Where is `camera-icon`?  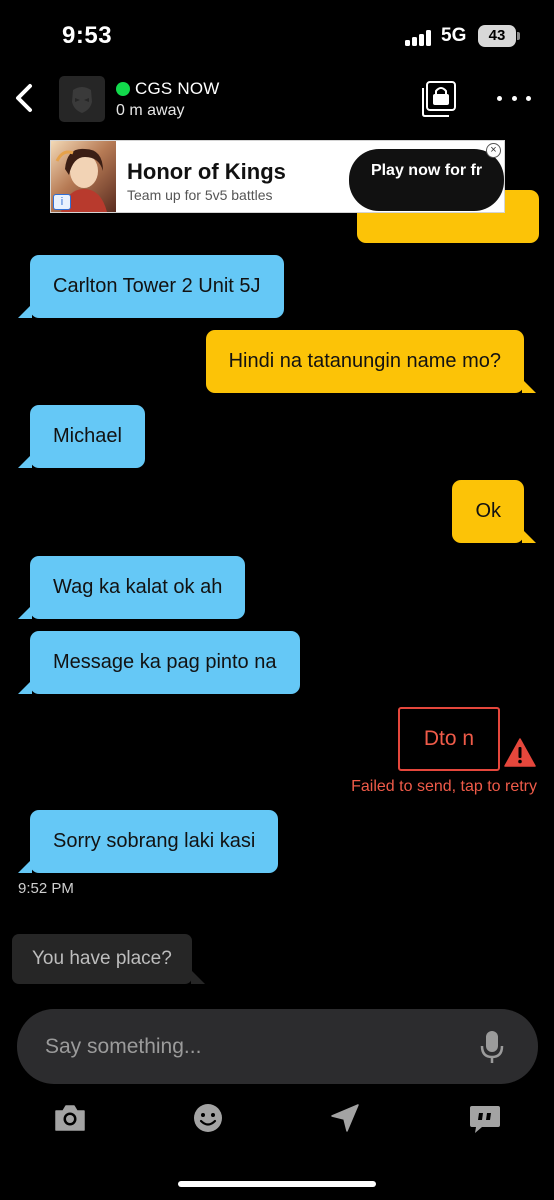 camera-icon is located at coordinates (70, 1118).